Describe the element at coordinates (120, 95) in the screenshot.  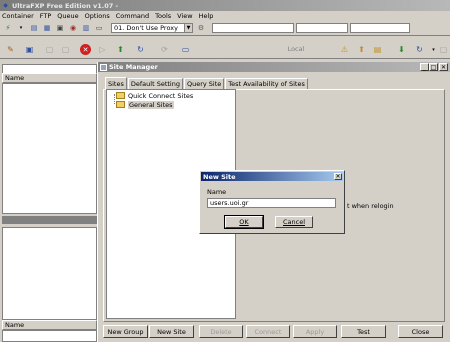
I see `folder-icon` at that location.